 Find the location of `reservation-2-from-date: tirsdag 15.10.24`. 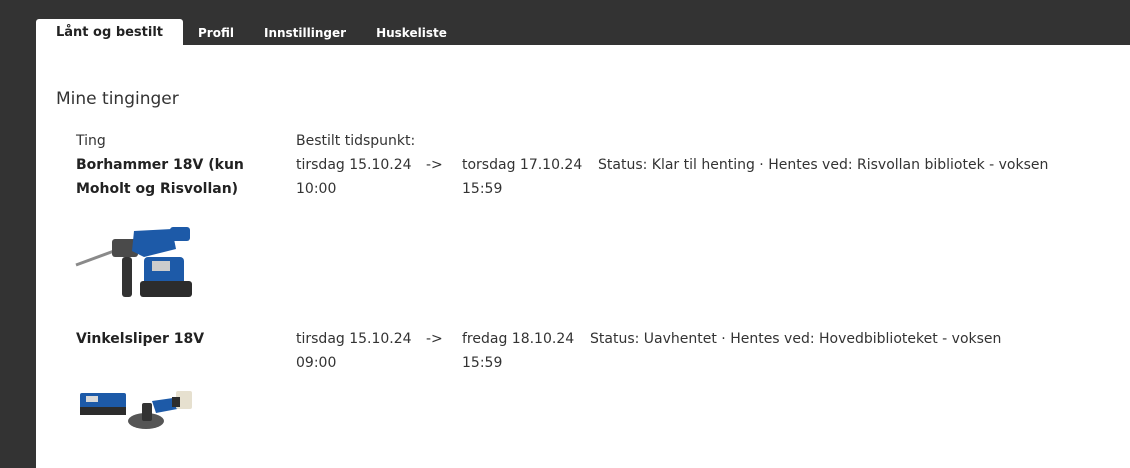

reservation-2-from-date: tirsdag 15.10.24 is located at coordinates (354, 339).